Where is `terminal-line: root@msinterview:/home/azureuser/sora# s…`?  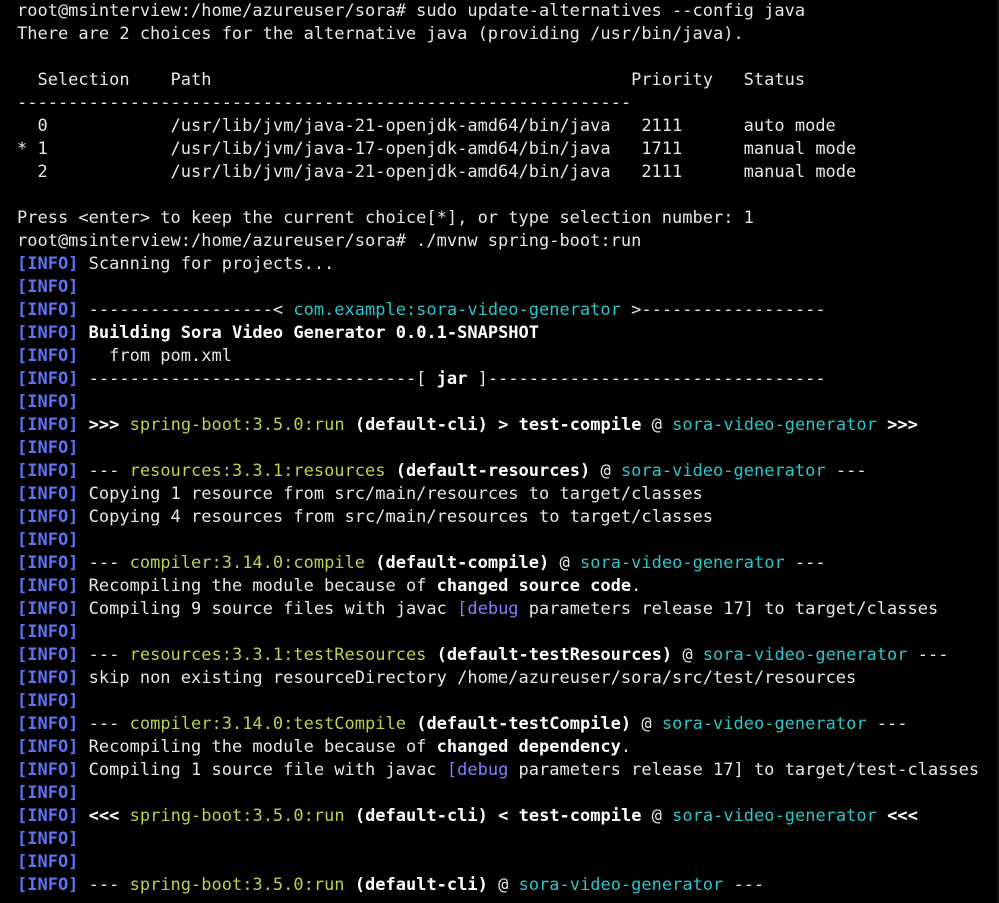 terminal-line: root@msinterview:/home/azureuser/sora# s… is located at coordinates (508, 11).